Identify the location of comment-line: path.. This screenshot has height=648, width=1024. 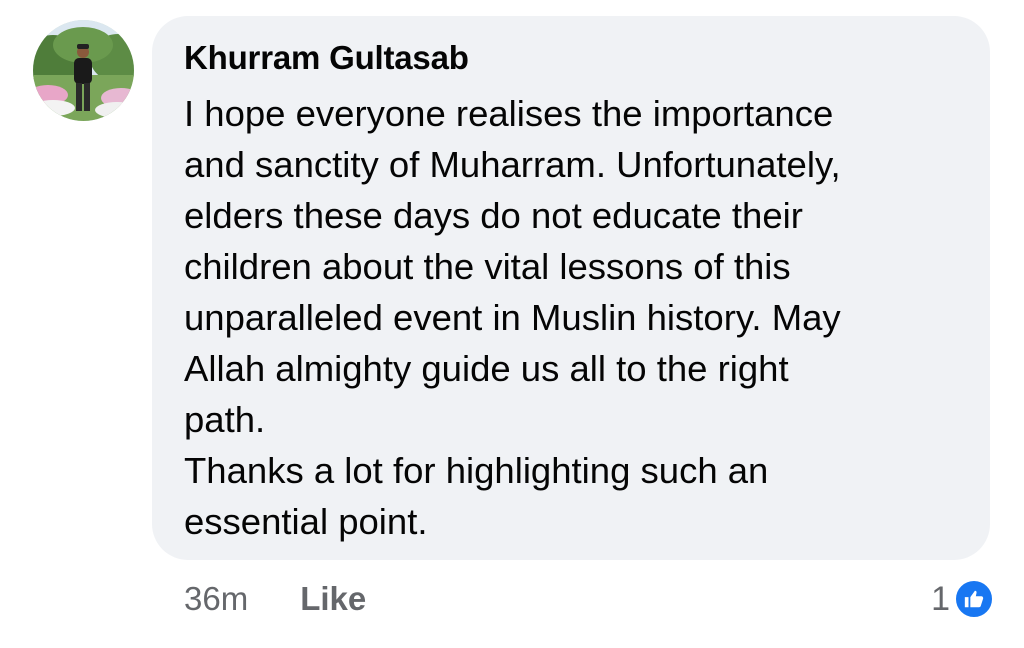
(225, 419).